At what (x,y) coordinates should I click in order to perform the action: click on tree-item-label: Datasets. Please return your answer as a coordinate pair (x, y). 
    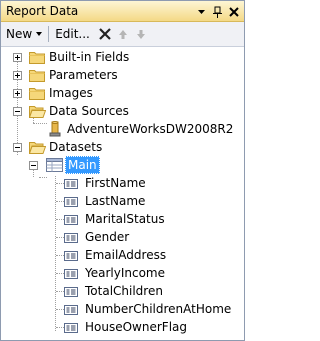
    Looking at the image, I should click on (76, 147).